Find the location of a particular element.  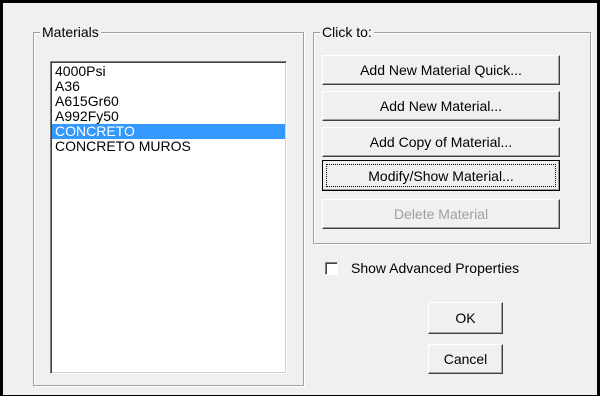

material-item-concreto: CONCRETO is located at coordinates (168, 131).